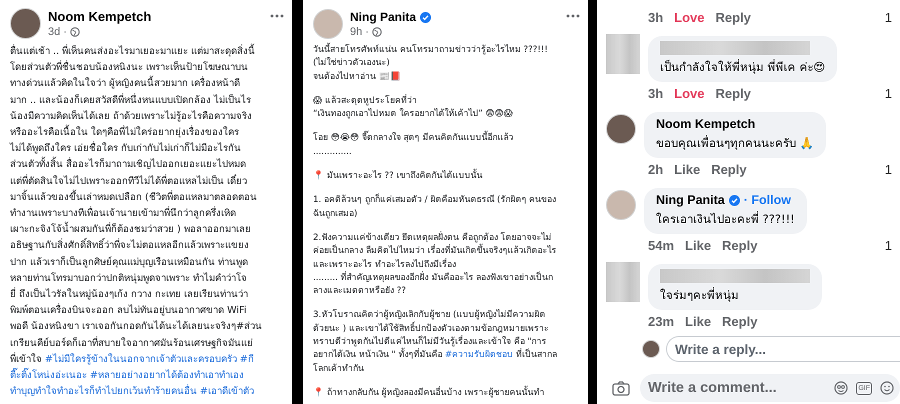 The image size is (900, 404). I want to click on post-text-line: “เงินทองถูกเอาไปหมด ใครอยากได้ให้เค้าไป” 😨😨😱, so click(413, 115).